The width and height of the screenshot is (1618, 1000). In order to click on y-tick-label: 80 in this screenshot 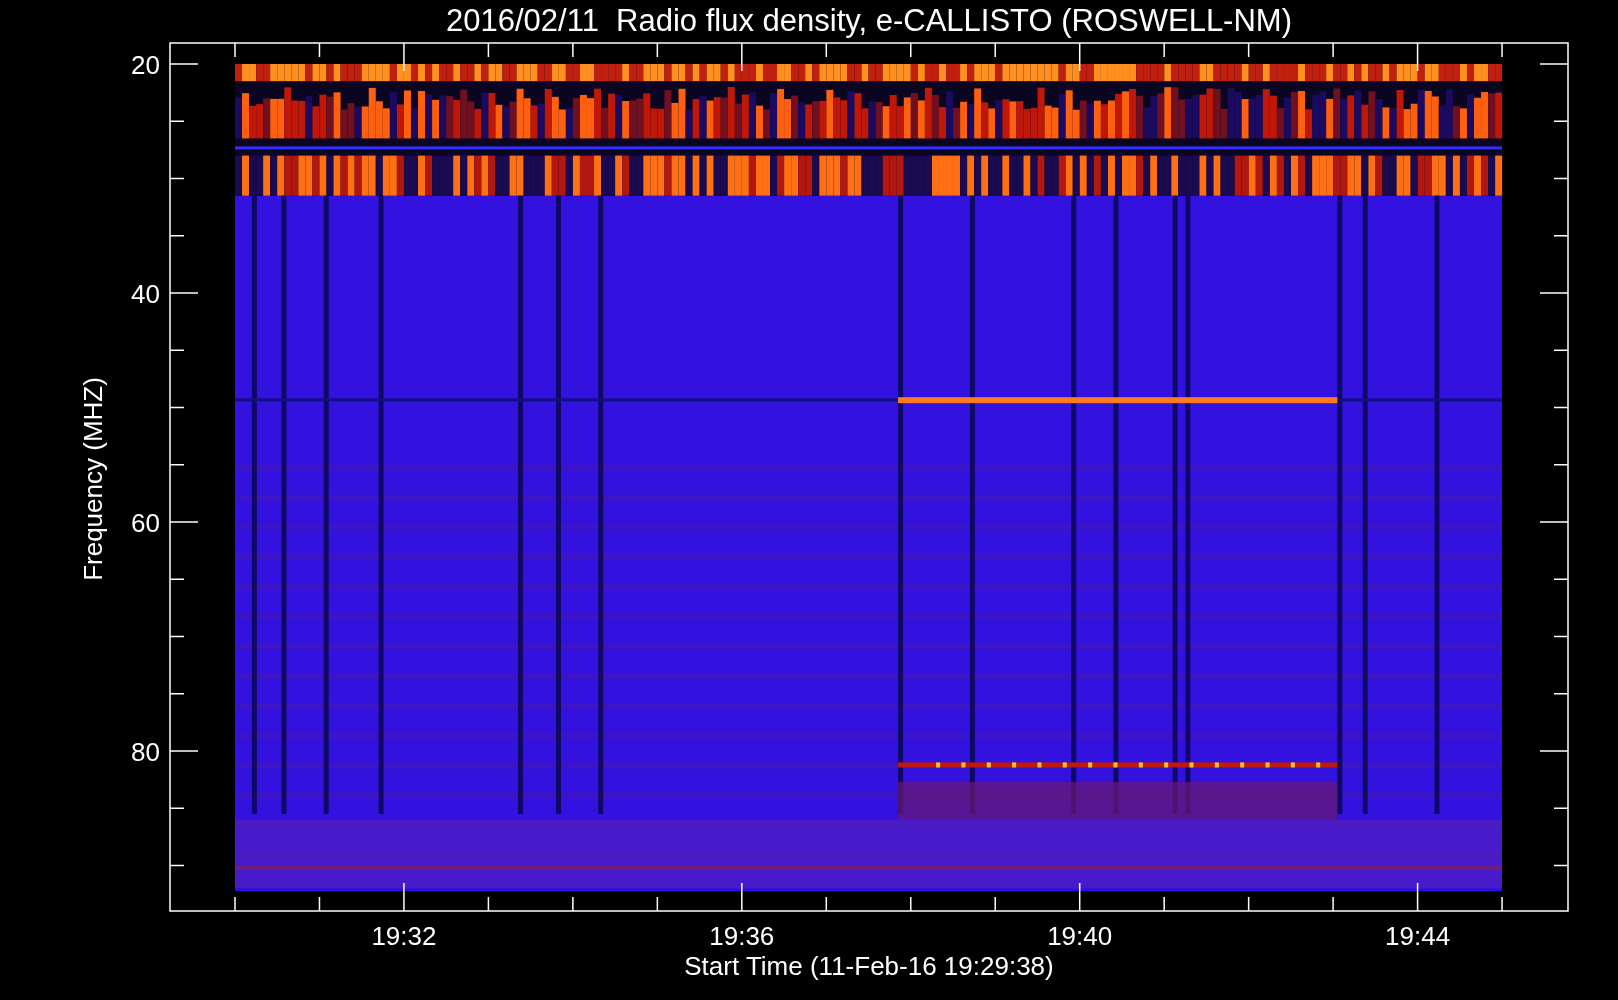, I will do `click(145, 752)`.